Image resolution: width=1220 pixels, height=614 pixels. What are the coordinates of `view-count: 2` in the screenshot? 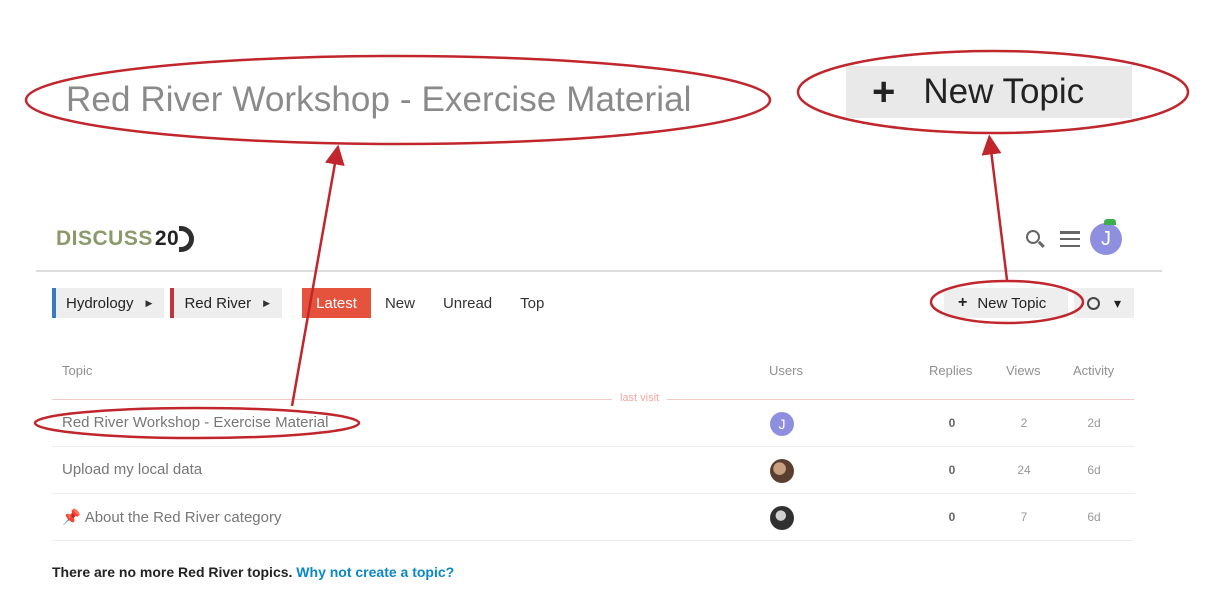 It's located at (1024, 423).